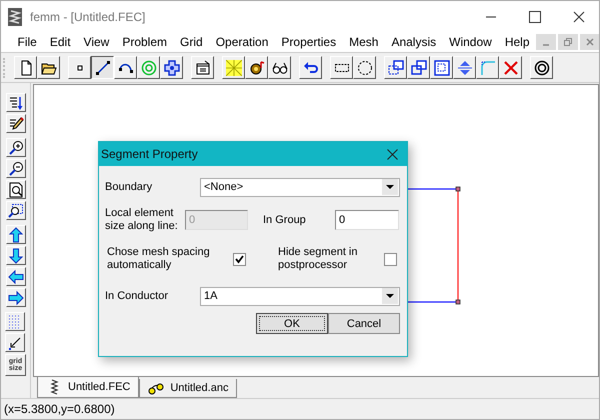 This screenshot has height=420, width=600. Describe the element at coordinates (292, 323) in the screenshot. I see `ok-button: OK` at that location.